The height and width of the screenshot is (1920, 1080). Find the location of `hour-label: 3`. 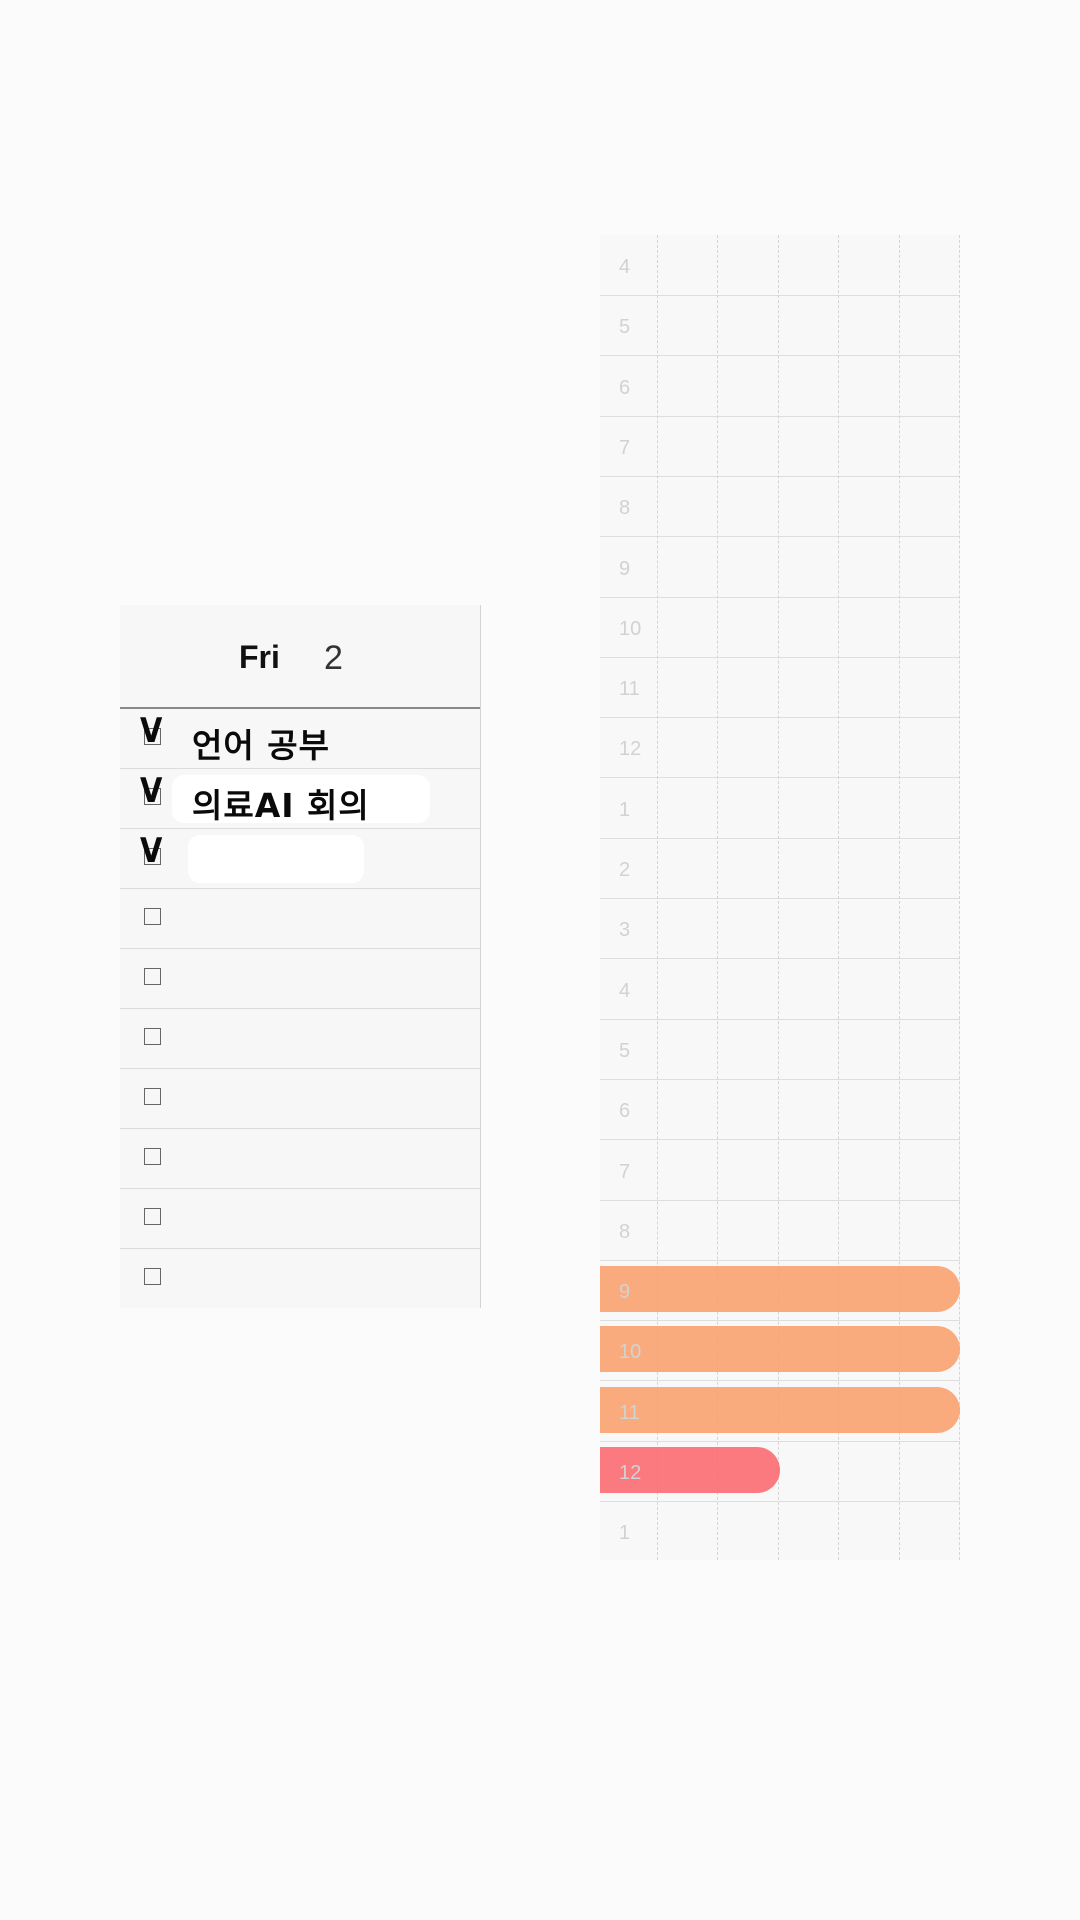

hour-label: 3 is located at coordinates (625, 930).